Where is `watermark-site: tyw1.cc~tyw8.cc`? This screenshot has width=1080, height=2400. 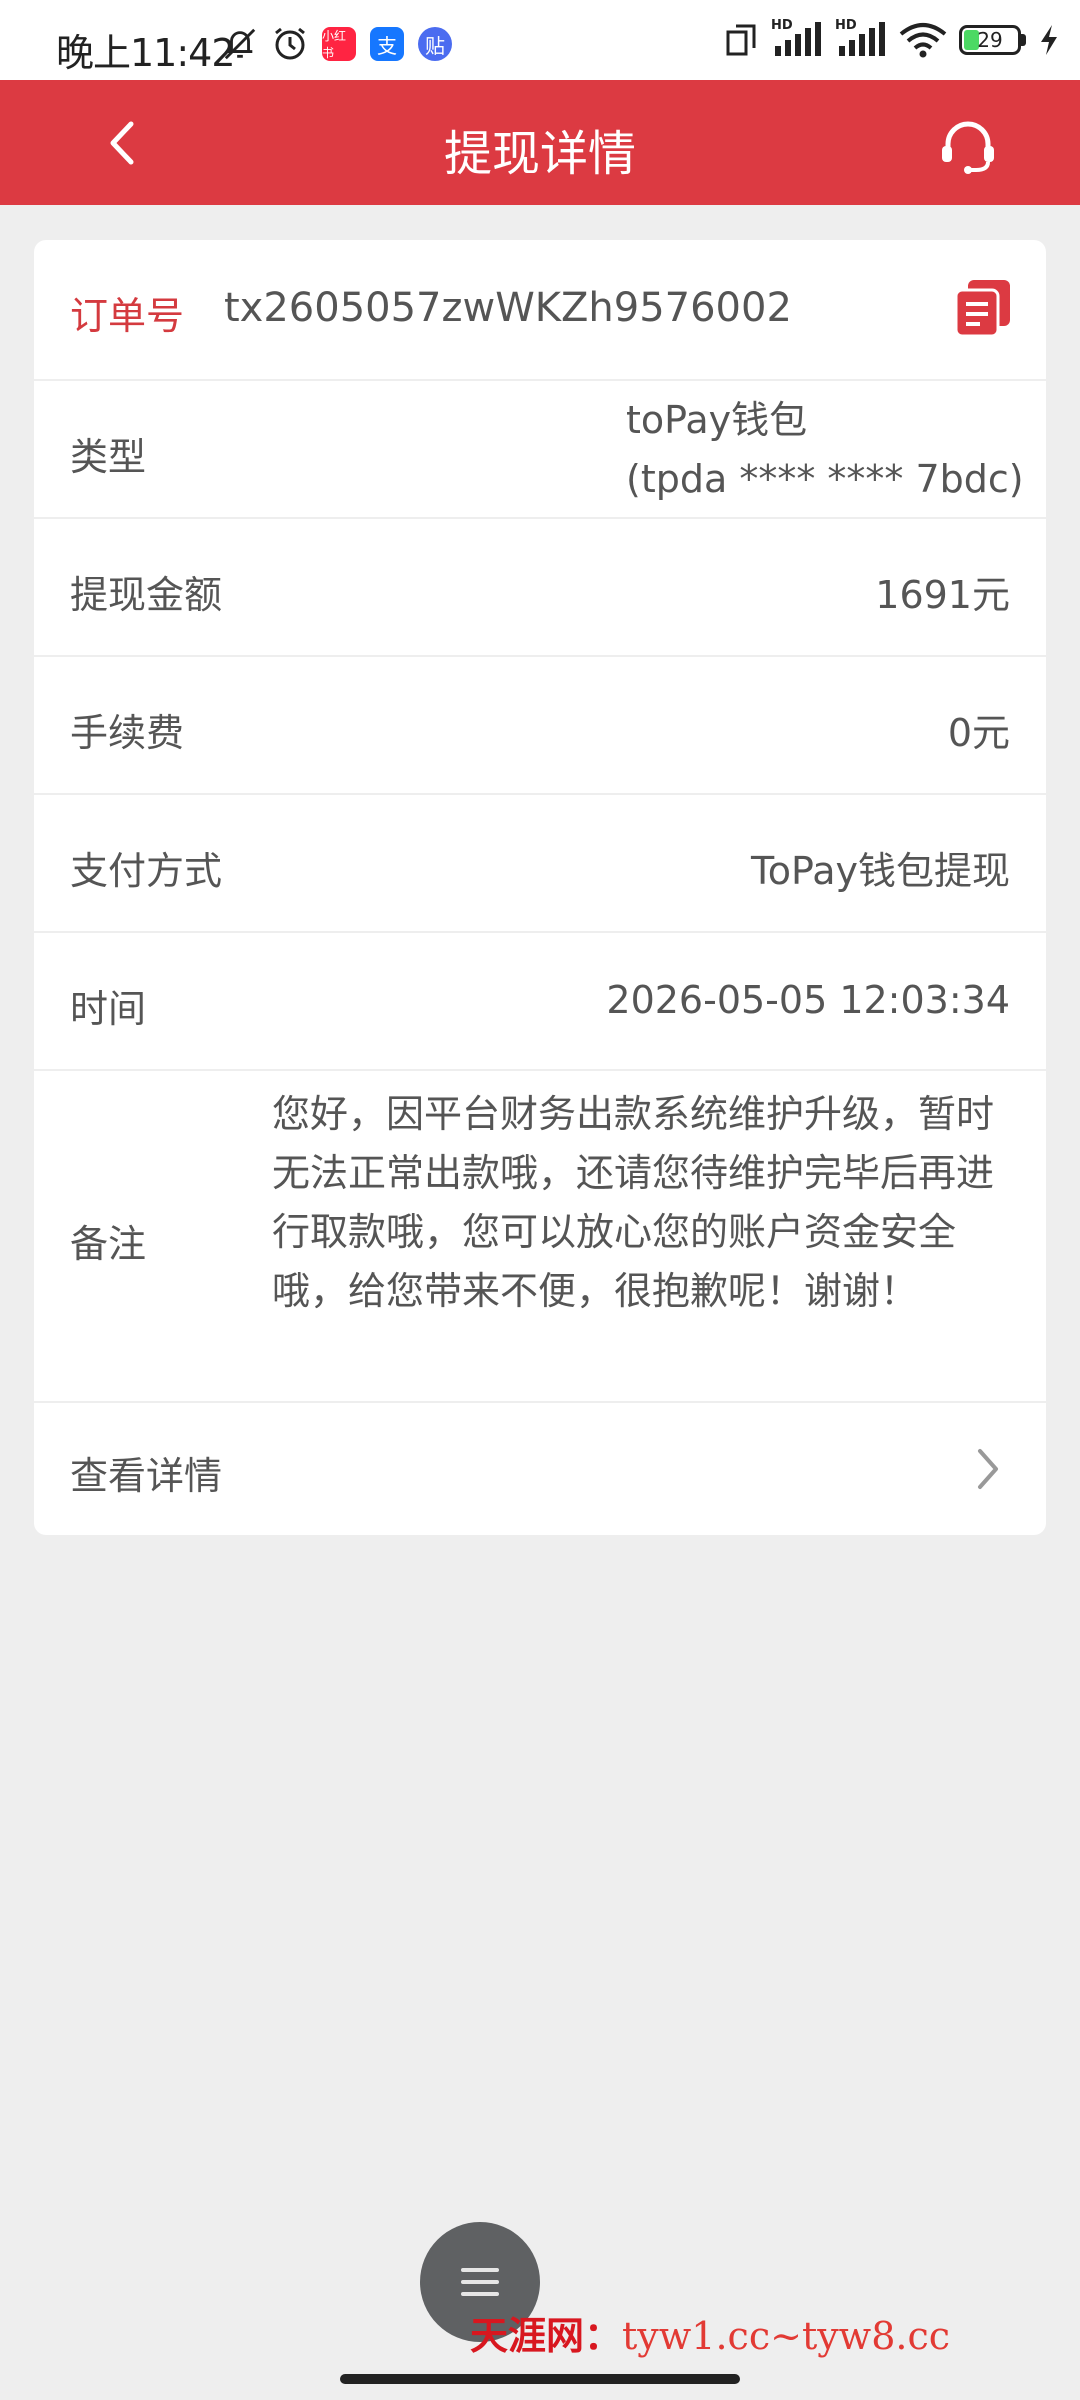 watermark-site: tyw1.cc~tyw8.cc is located at coordinates (786, 2336).